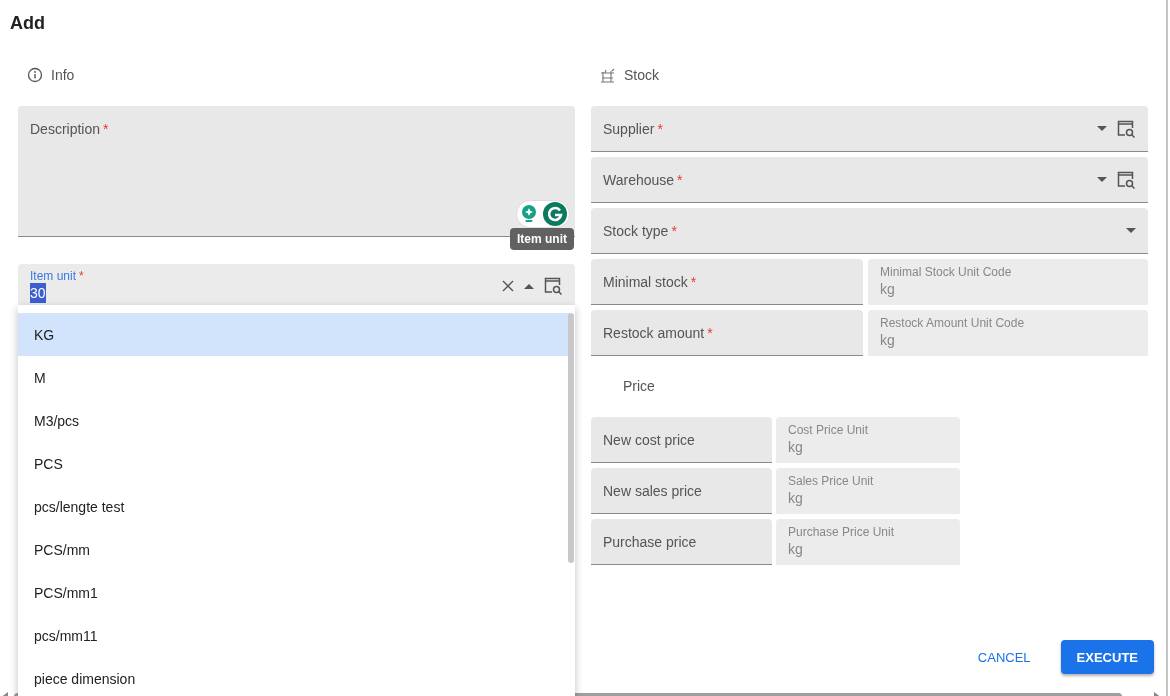 Image resolution: width=1170 pixels, height=696 pixels. I want to click on field-label: Cost Price Unit, so click(829, 429).